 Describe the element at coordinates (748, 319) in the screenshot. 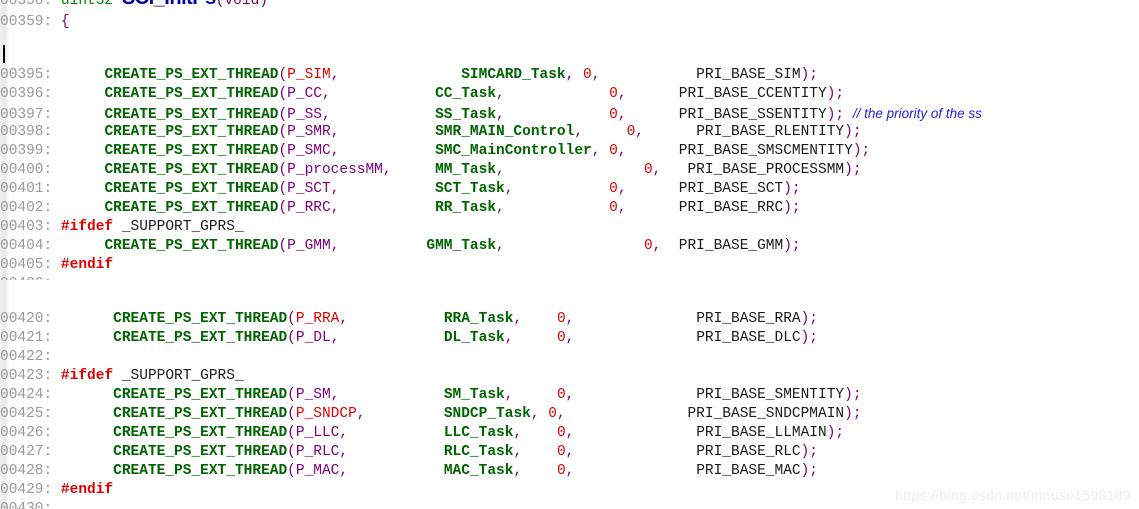

I see `code-token: PRI_BASE_RRA` at that location.